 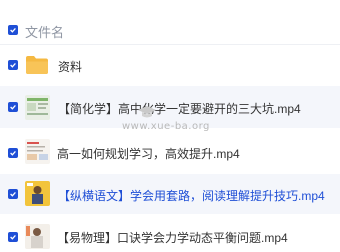 I want to click on select-all-checkbox, so click(x=13, y=30).